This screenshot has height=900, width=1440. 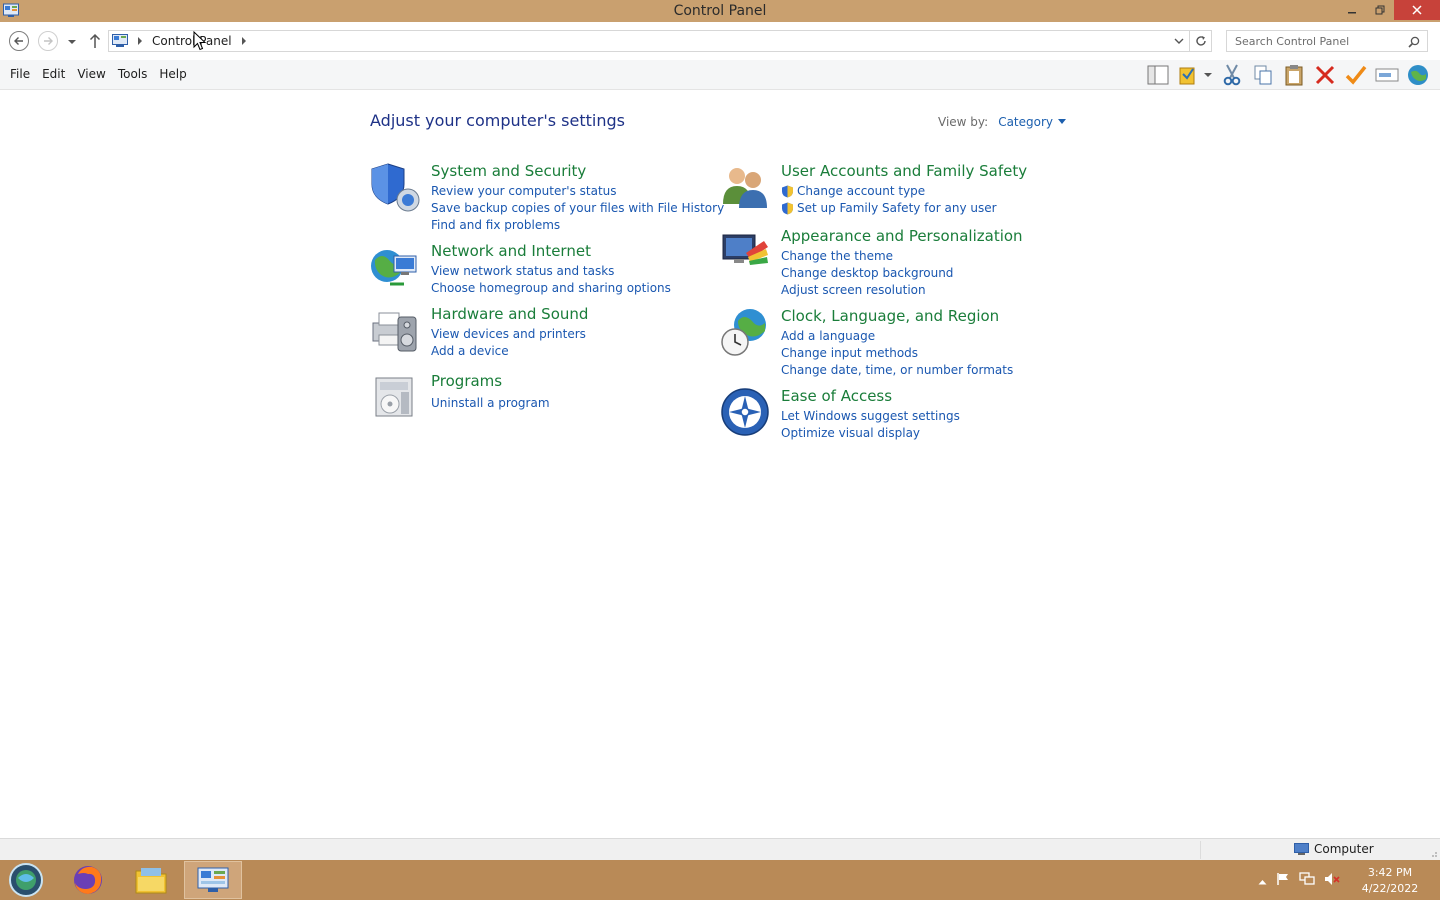 What do you see at coordinates (889, 191) in the screenshot?
I see `link-change-account-type: Change account type` at bounding box center [889, 191].